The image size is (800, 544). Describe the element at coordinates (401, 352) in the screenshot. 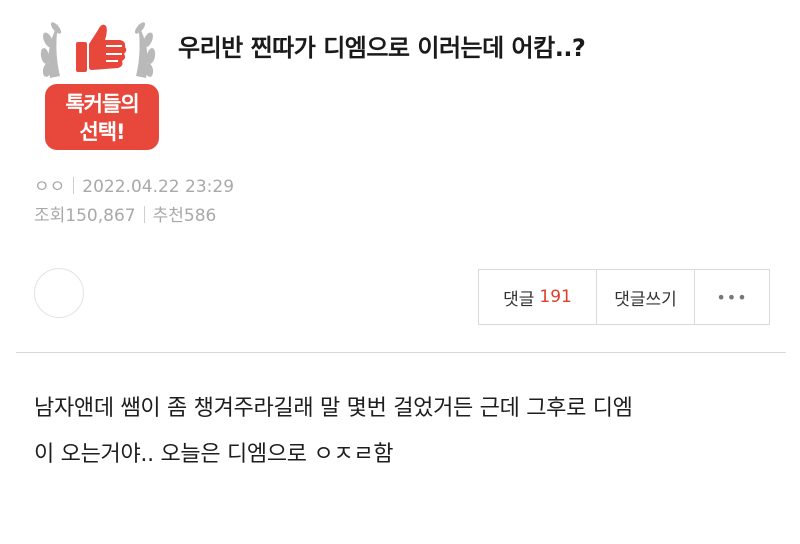

I see `content-divider` at that location.